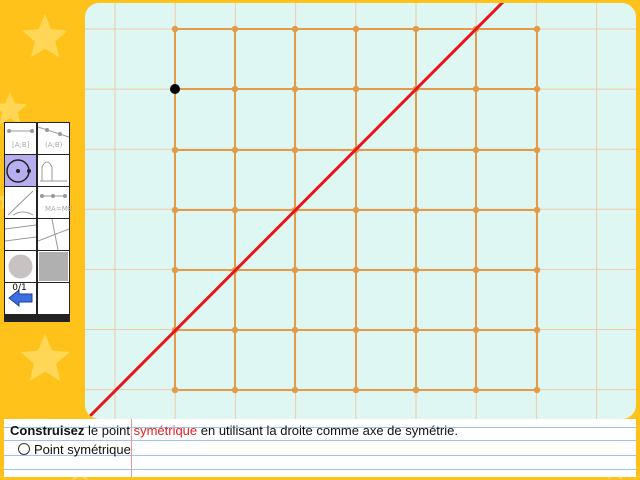 Image resolution: width=640 pixels, height=480 pixels. I want to click on instruction-part1: le point, so click(109, 430).